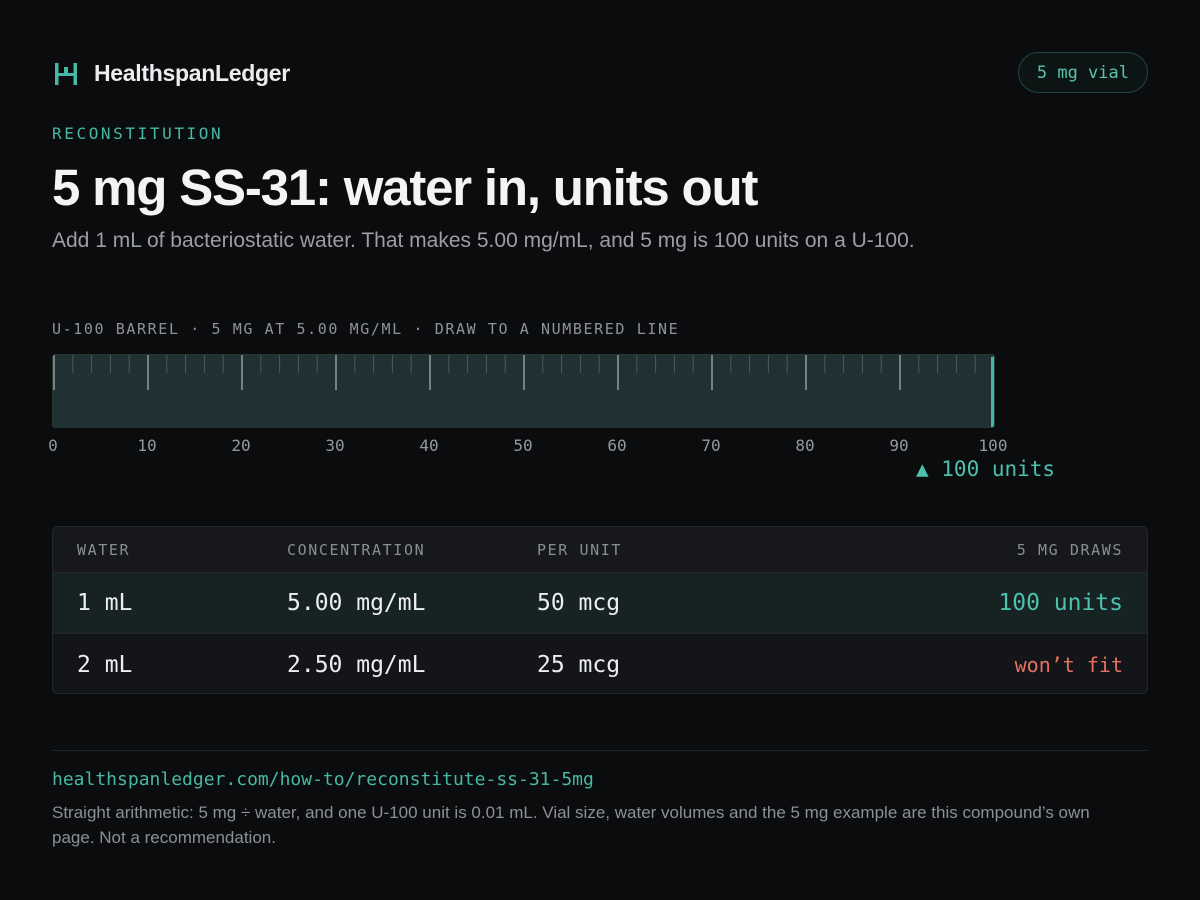 This screenshot has width=1200, height=900. Describe the element at coordinates (356, 549) in the screenshot. I see `header-concentration: CONCENTRATION` at that location.